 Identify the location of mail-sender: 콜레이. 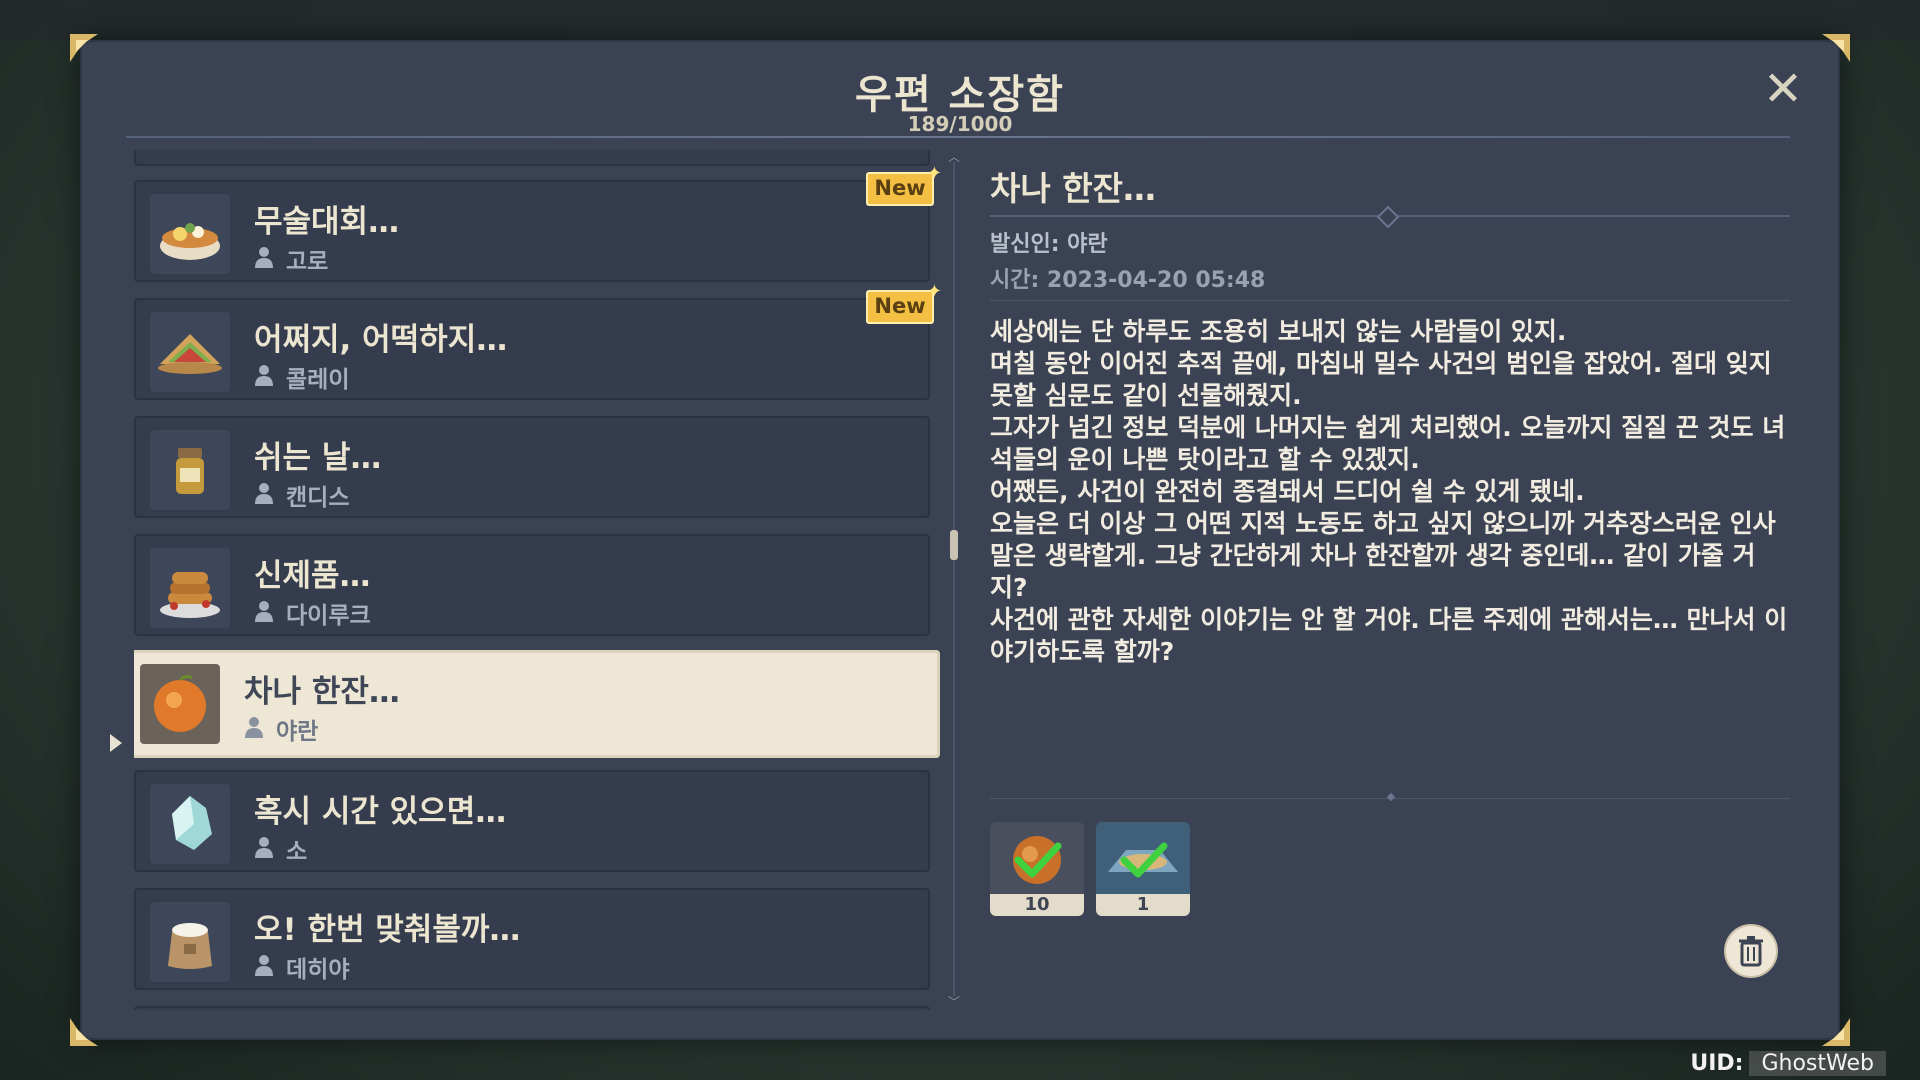
(318, 380).